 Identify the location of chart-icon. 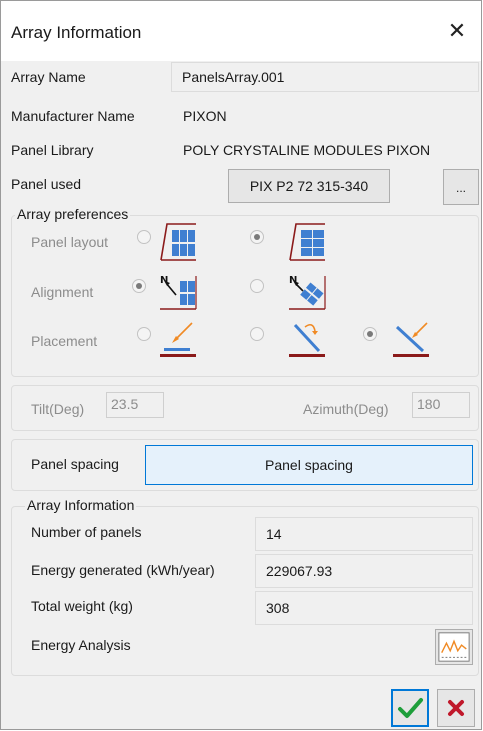
(454, 647).